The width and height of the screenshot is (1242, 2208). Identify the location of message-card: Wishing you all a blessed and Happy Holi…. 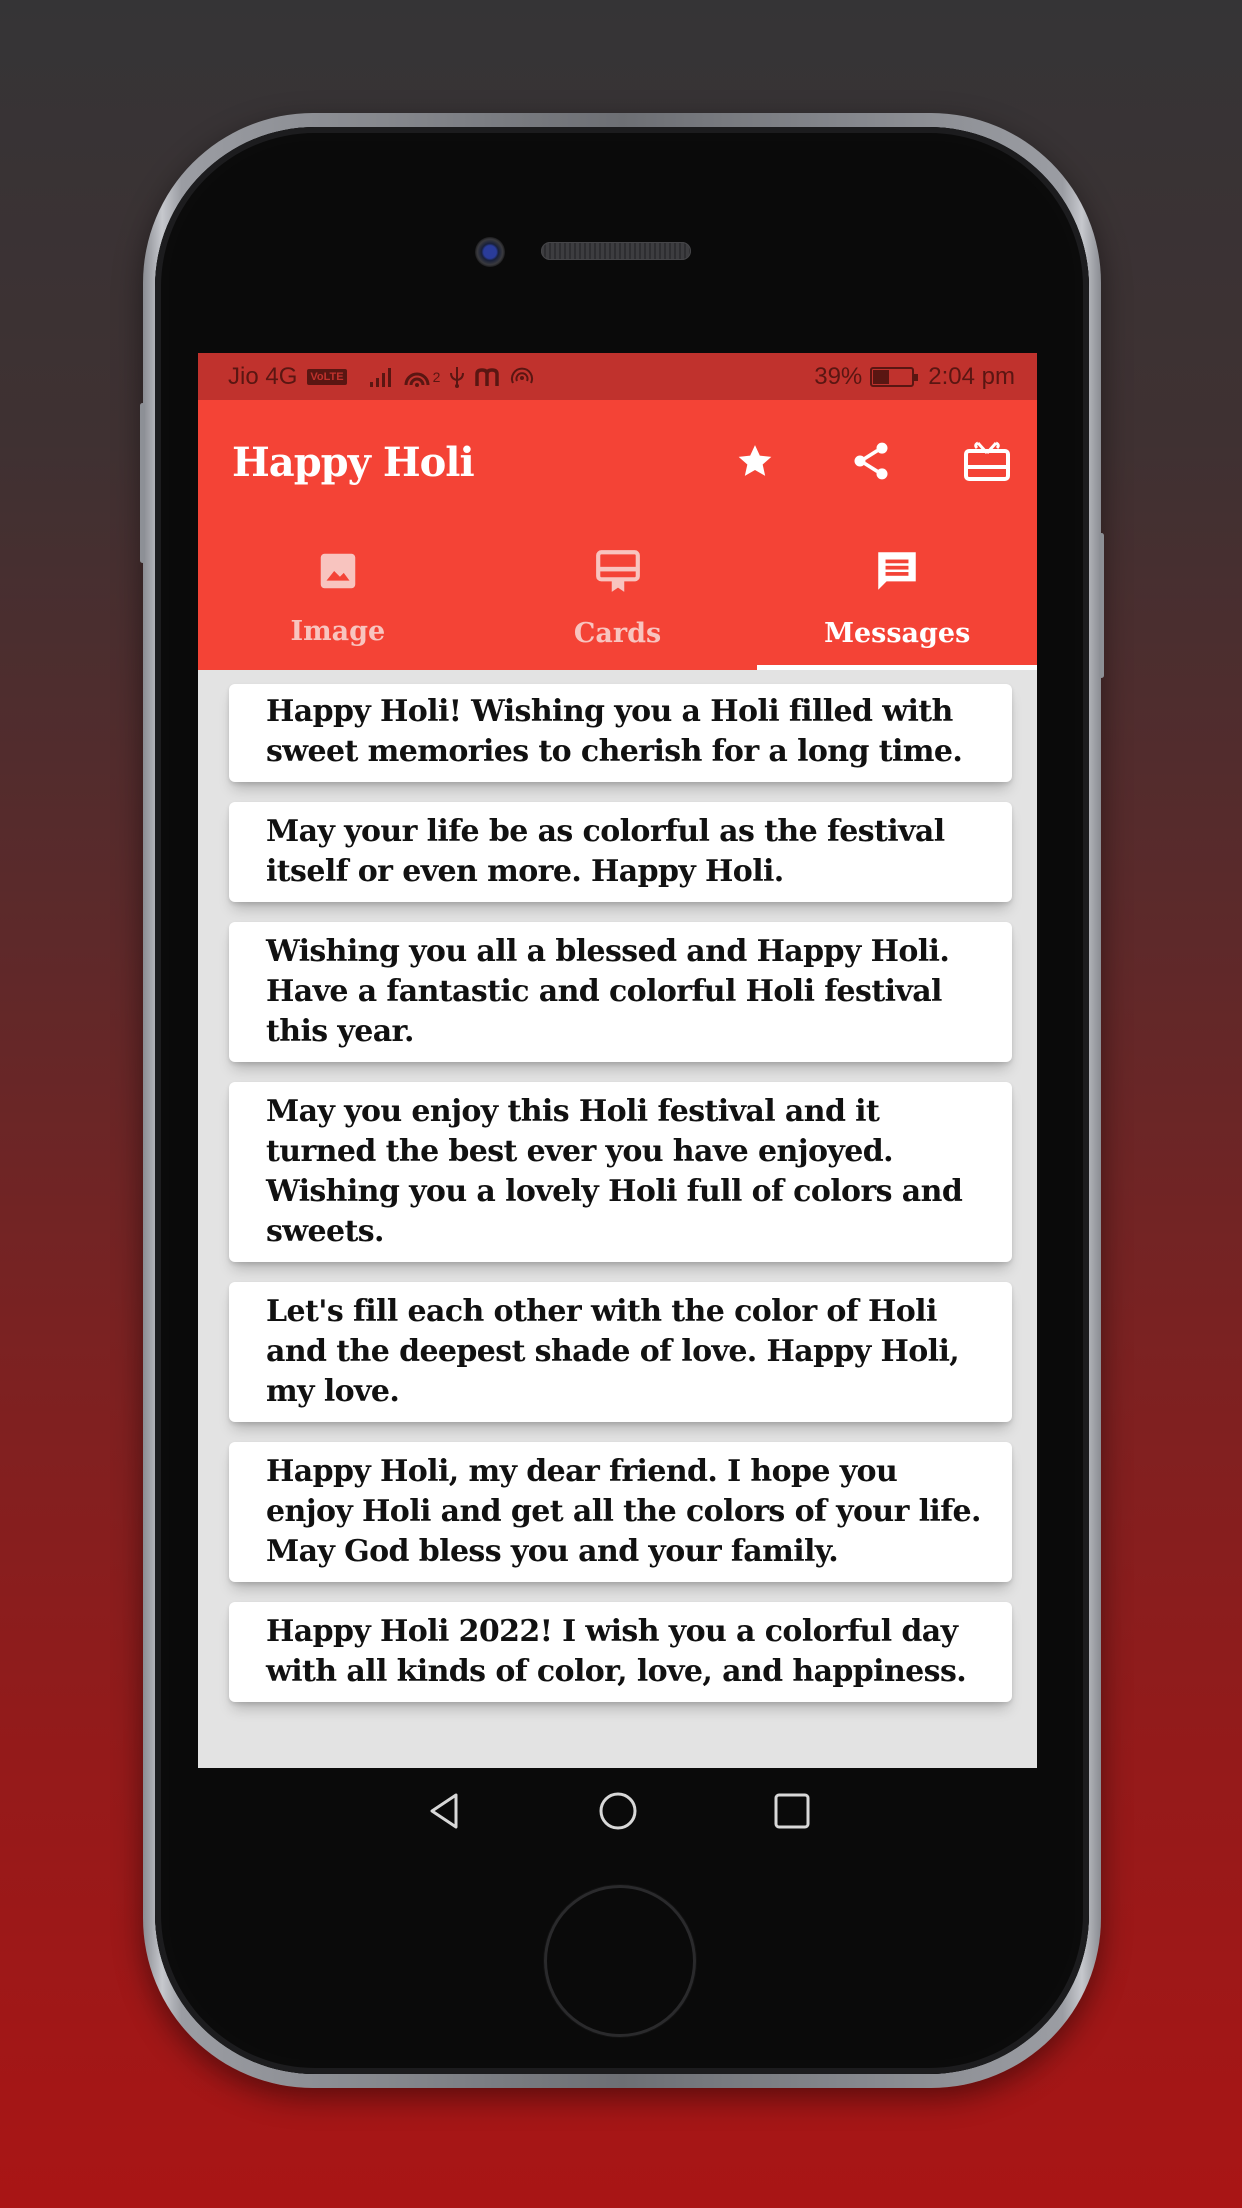
(620, 992).